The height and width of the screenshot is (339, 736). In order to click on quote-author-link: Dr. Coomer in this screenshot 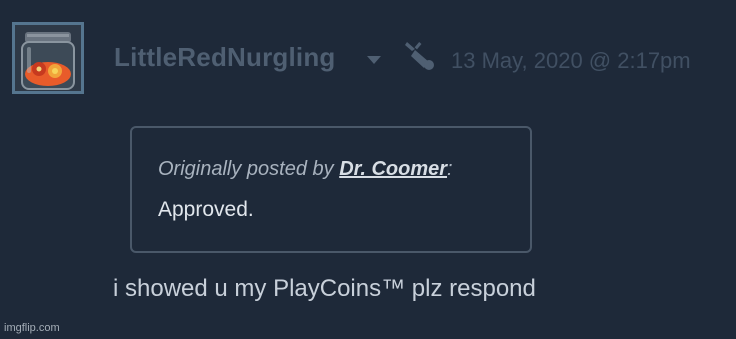, I will do `click(393, 169)`.